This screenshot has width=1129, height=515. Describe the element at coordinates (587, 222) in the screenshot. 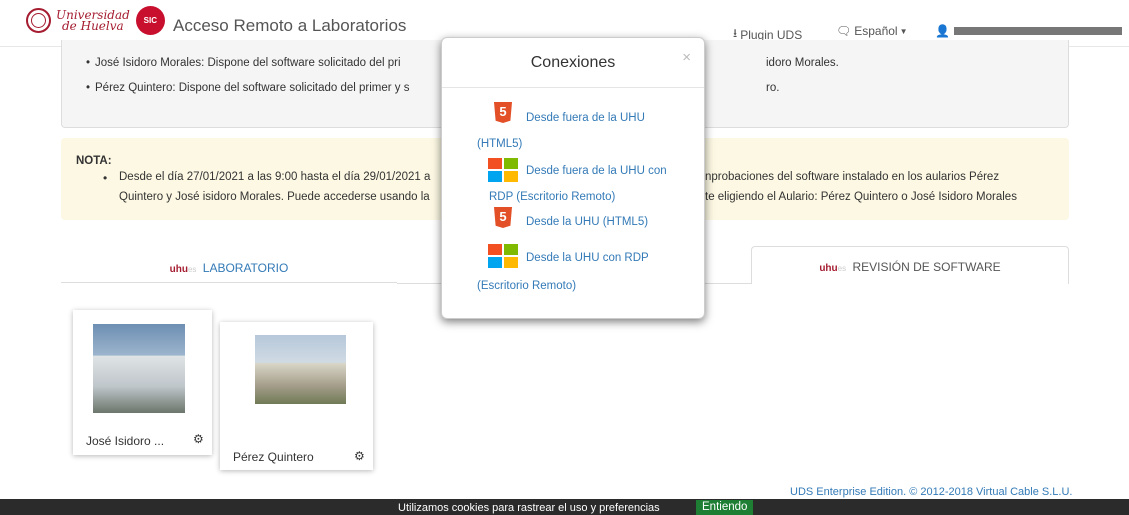

I see `conn-inside-html5-link: Desde la UHU (HTML5)` at that location.